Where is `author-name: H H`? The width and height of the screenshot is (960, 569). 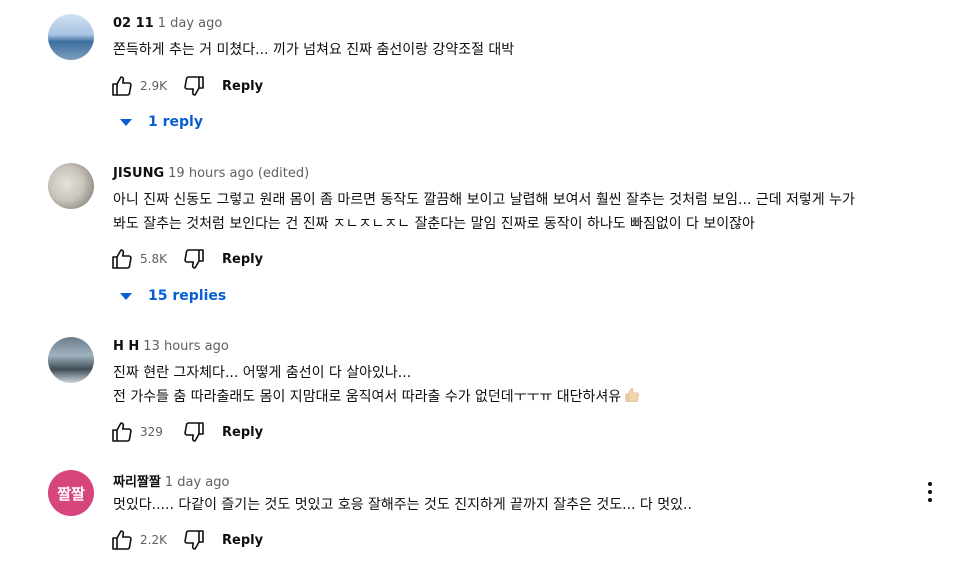 author-name: H H is located at coordinates (126, 346).